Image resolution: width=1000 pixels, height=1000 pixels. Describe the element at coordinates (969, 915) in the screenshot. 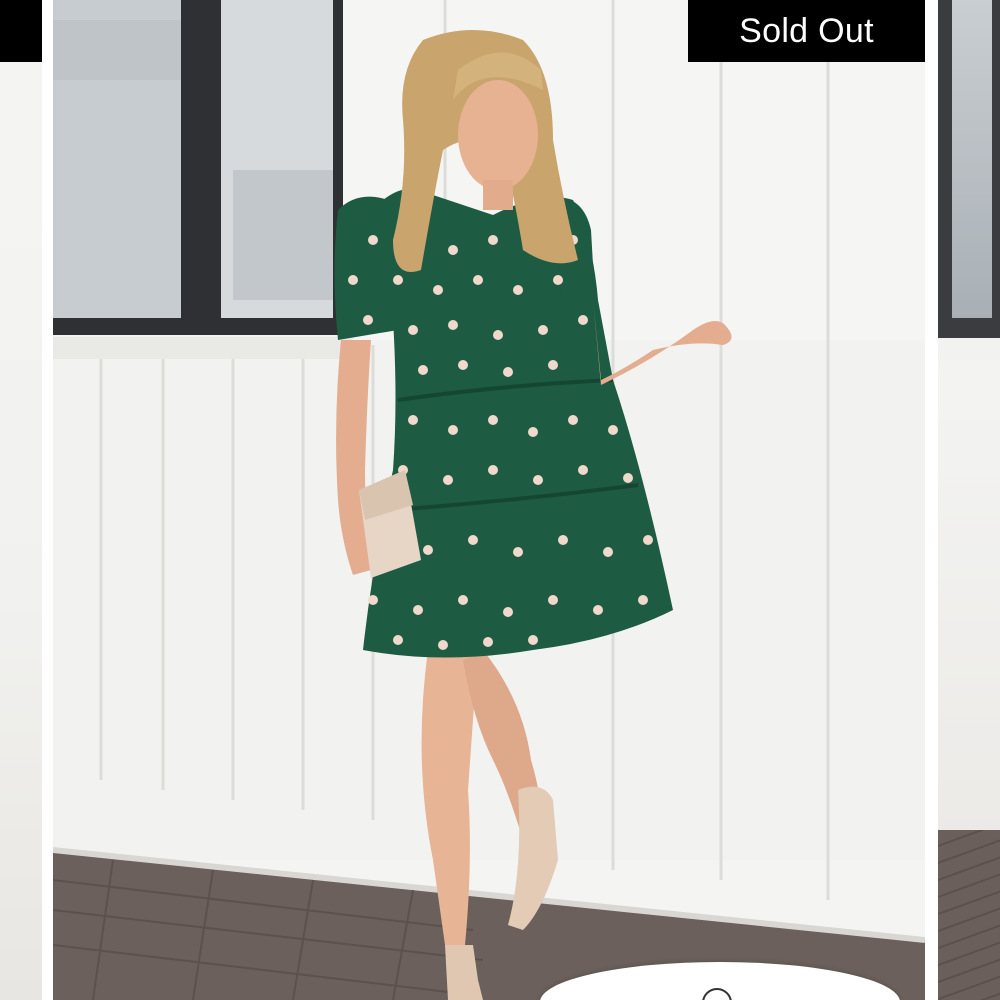

I see `next-slide-paving` at that location.